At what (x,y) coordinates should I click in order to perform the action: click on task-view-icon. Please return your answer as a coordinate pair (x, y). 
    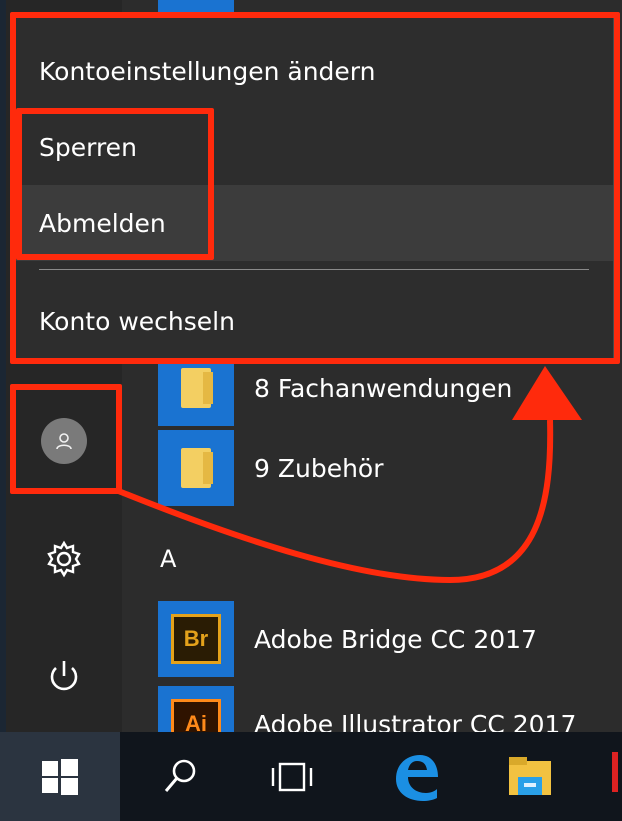
    Looking at the image, I should click on (292, 776).